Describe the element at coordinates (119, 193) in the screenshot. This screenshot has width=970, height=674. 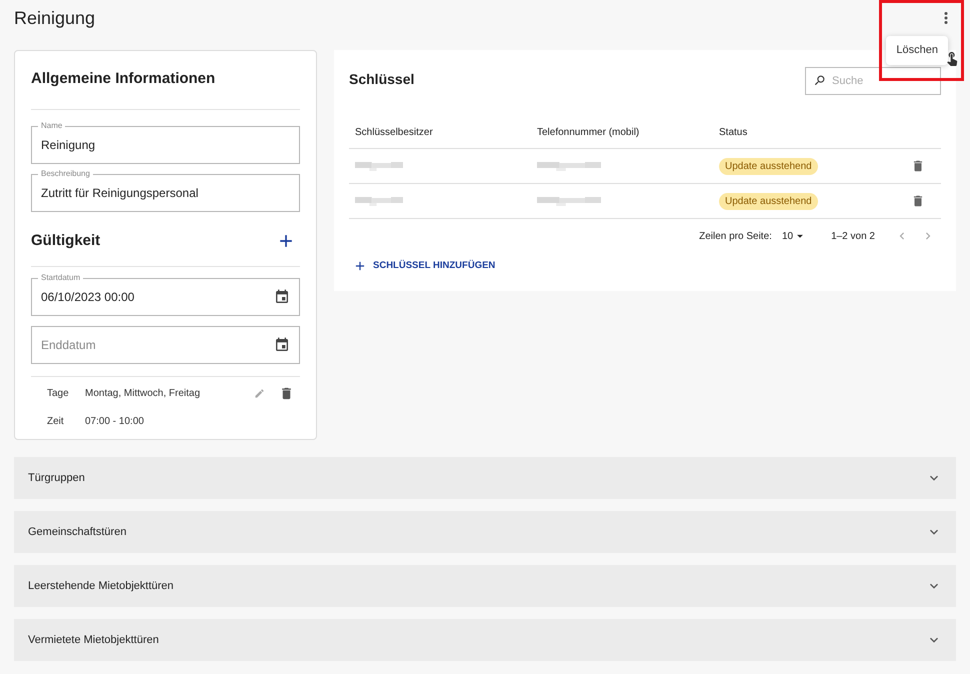
I see `field-value: Zutritt für Reinigungspersonal` at that location.